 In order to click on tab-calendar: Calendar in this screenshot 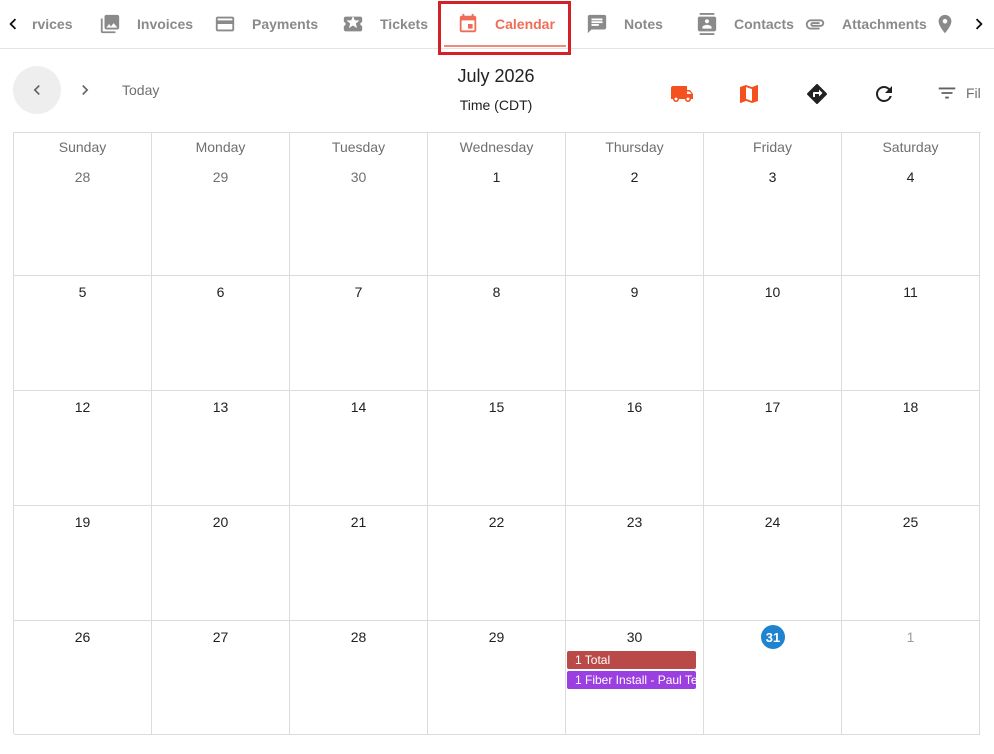, I will do `click(505, 24)`.